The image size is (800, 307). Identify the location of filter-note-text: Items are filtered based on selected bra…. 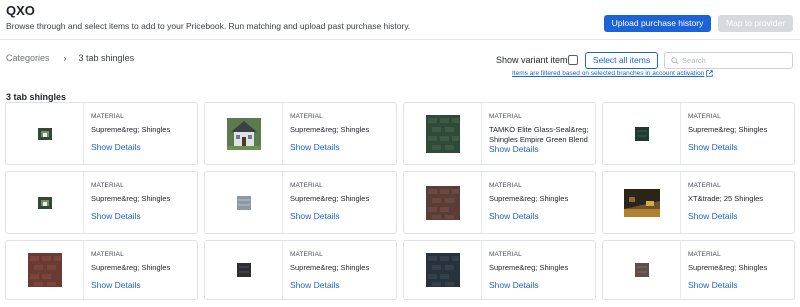
(608, 73).